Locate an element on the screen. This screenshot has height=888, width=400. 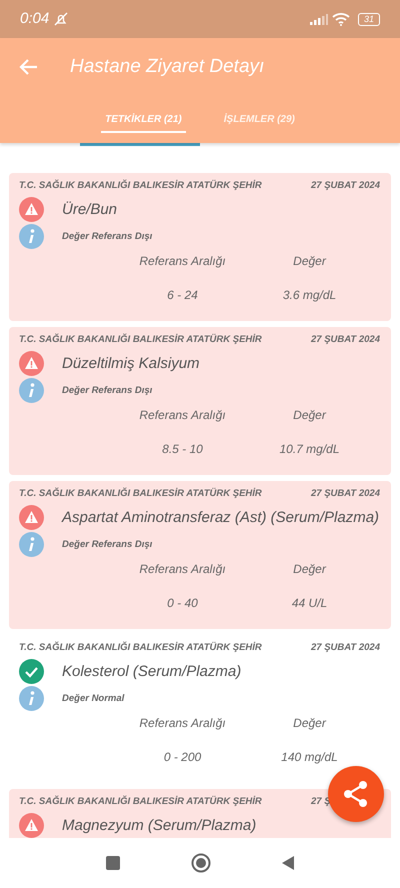
test-name: Magnezyum (Serum/Plazma) is located at coordinates (159, 826).